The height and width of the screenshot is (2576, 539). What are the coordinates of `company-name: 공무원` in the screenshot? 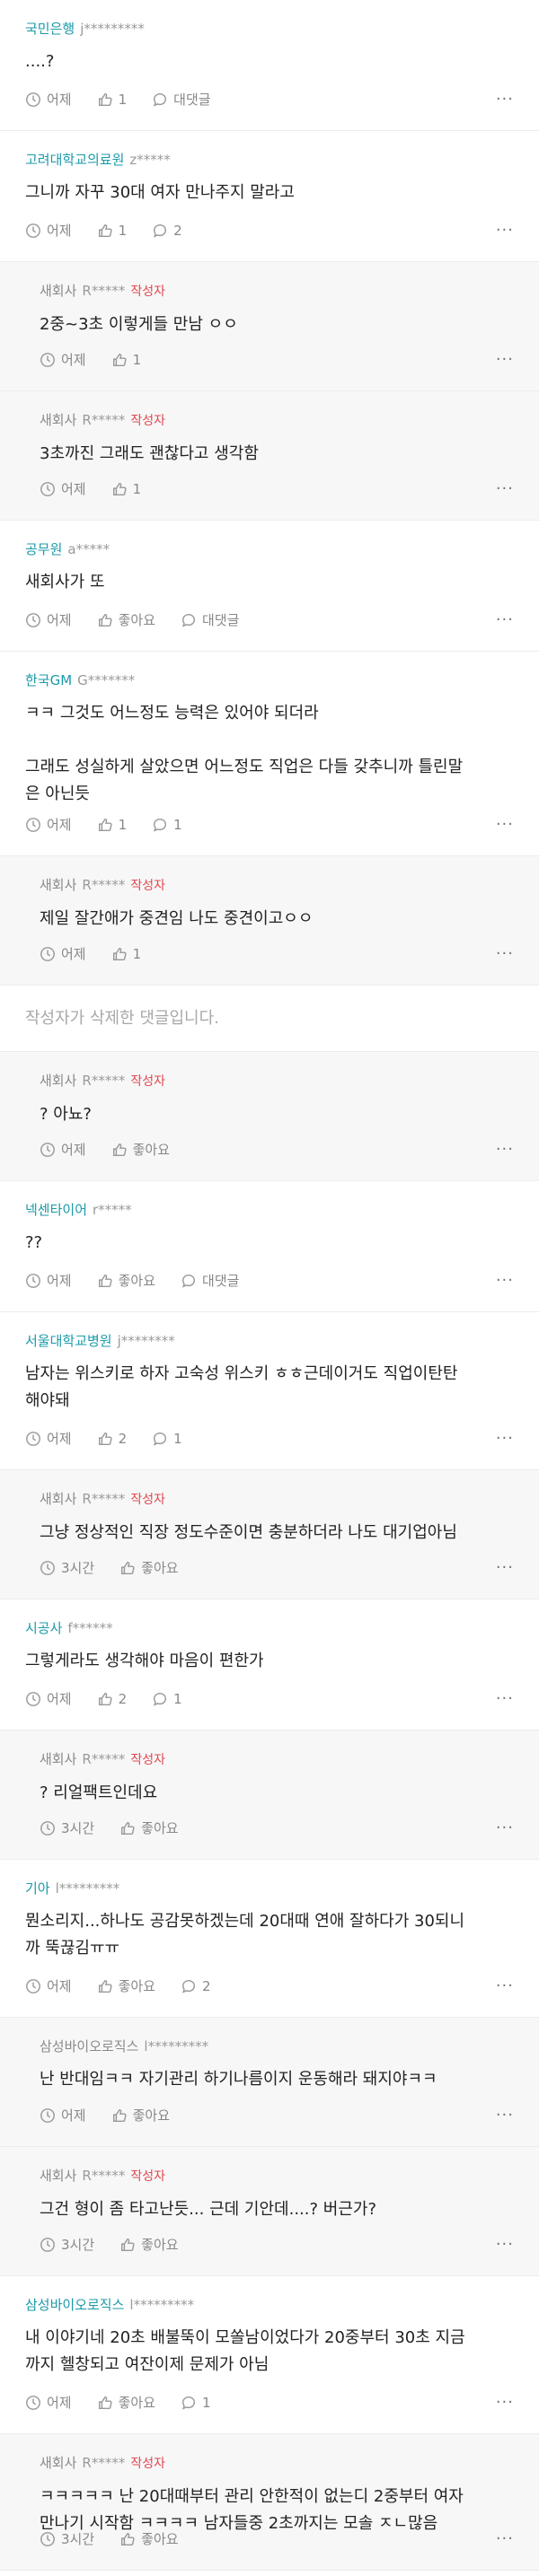 It's located at (43, 549).